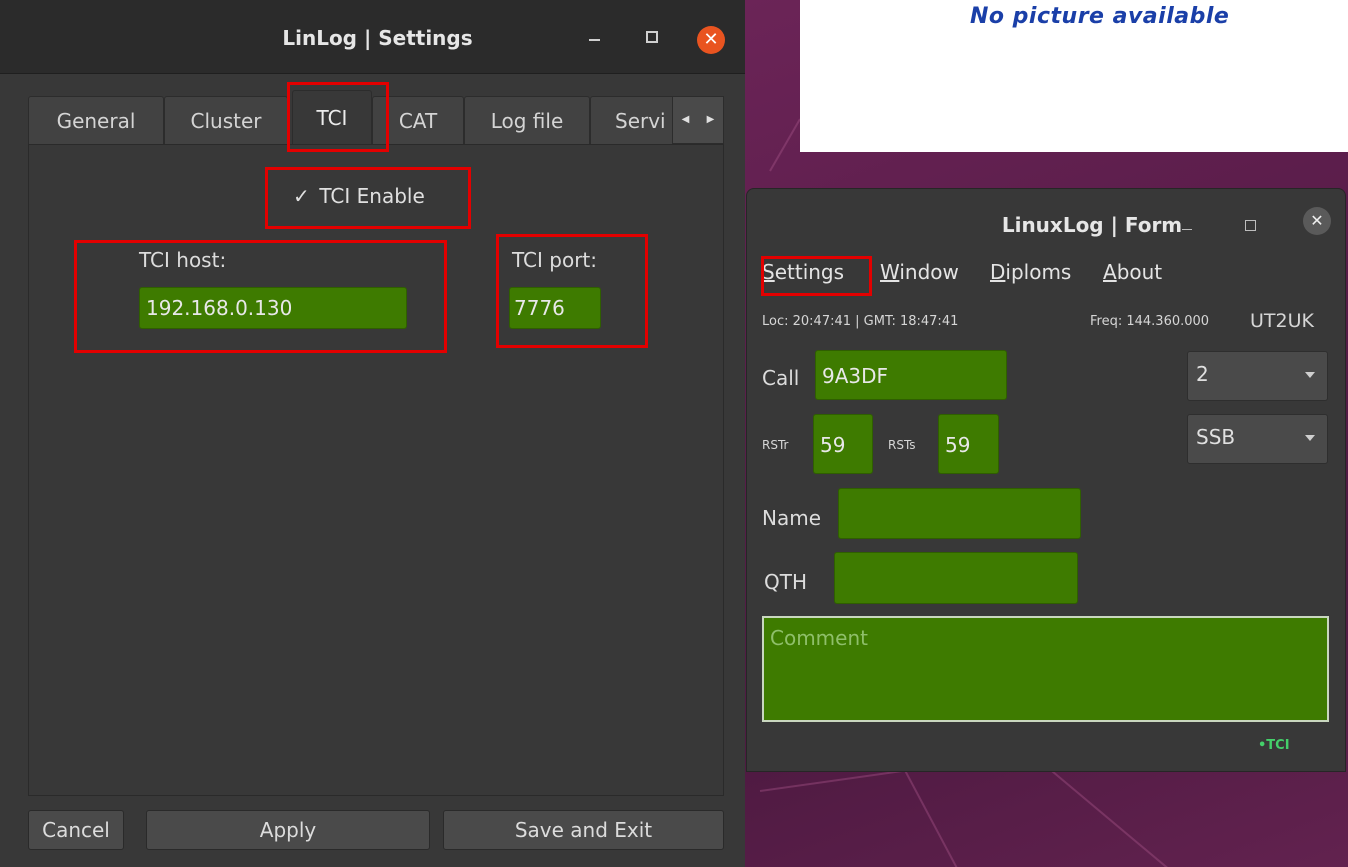 This screenshot has height=867, width=1348. I want to click on qth-label: QTH, so click(785, 582).